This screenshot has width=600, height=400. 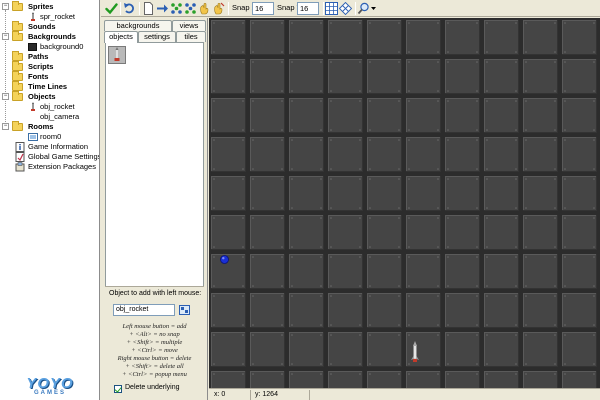 I want to click on tab-objects: objects, so click(x=121, y=37).